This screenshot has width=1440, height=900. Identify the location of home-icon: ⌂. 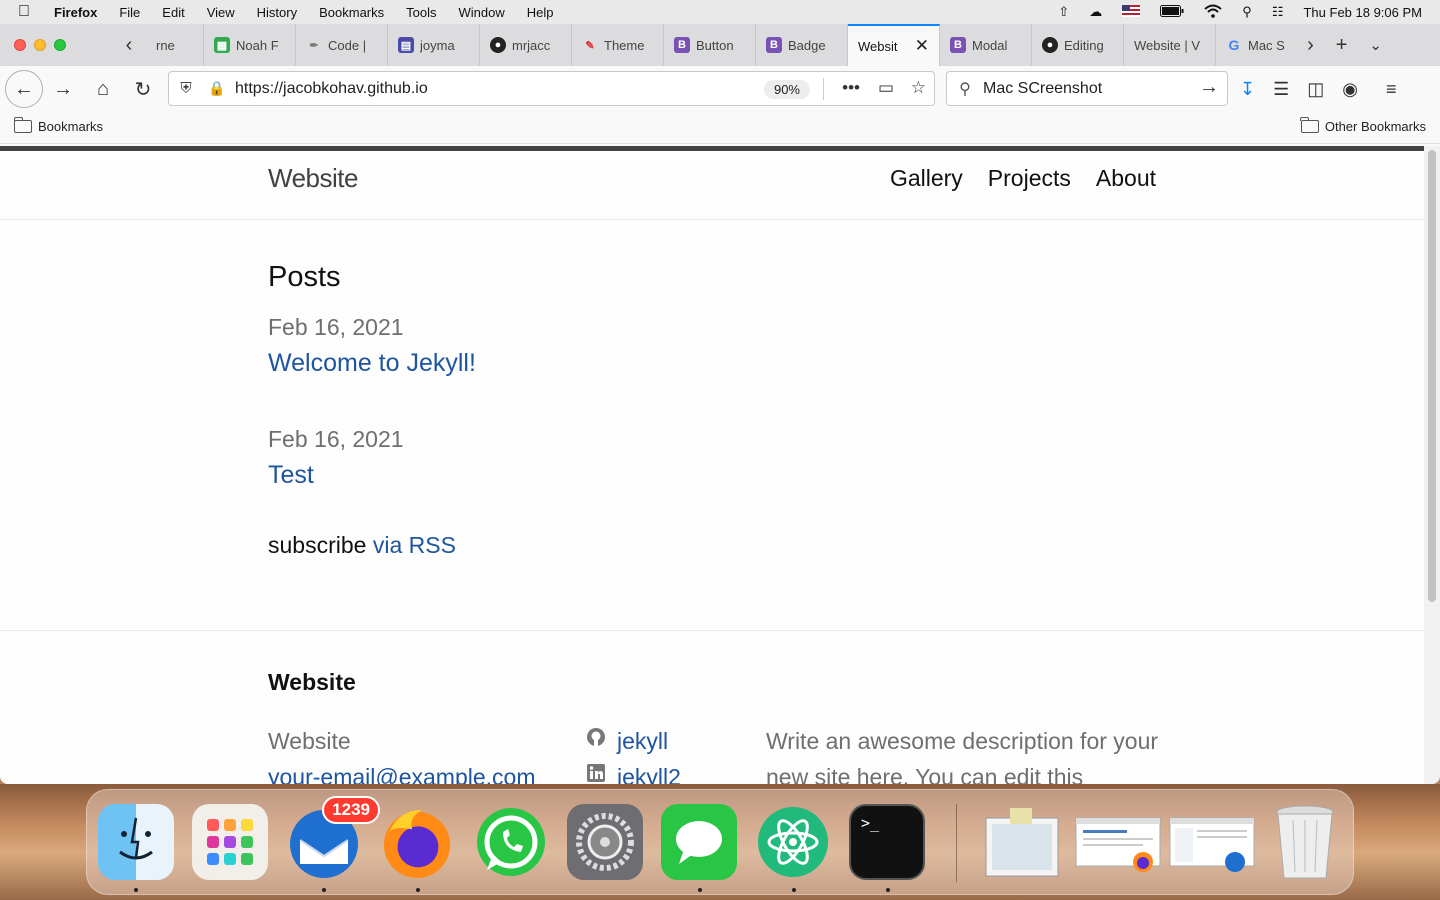
(103, 89).